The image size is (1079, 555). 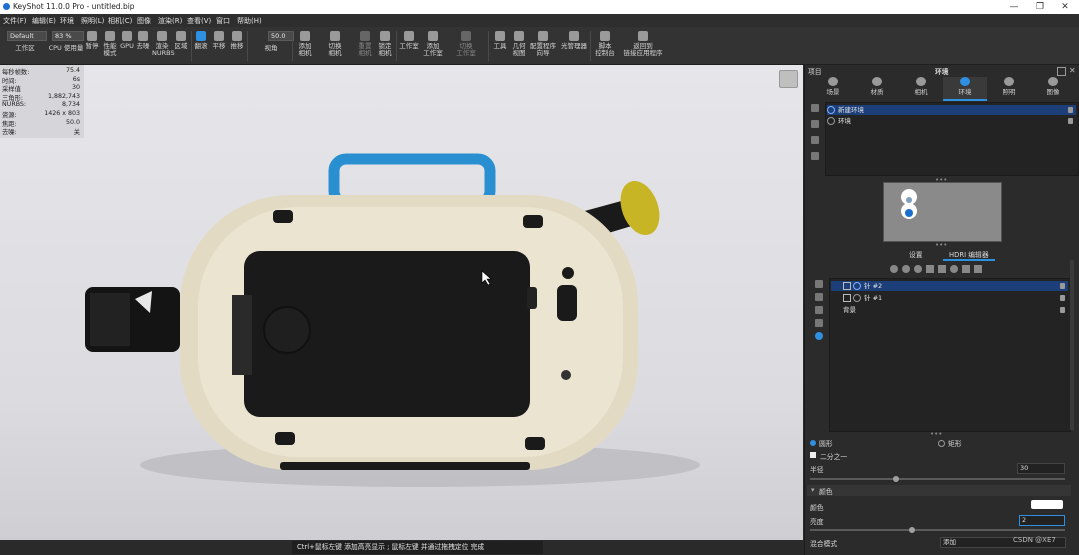 What do you see at coordinates (68, 36) in the screenshot?
I see `cpu-usage-field: 83 %` at bounding box center [68, 36].